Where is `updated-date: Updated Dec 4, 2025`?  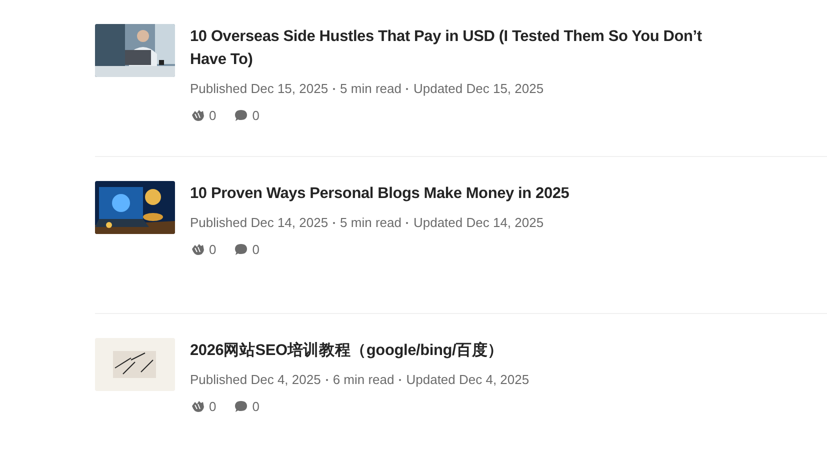
updated-date: Updated Dec 4, 2025 is located at coordinates (468, 379).